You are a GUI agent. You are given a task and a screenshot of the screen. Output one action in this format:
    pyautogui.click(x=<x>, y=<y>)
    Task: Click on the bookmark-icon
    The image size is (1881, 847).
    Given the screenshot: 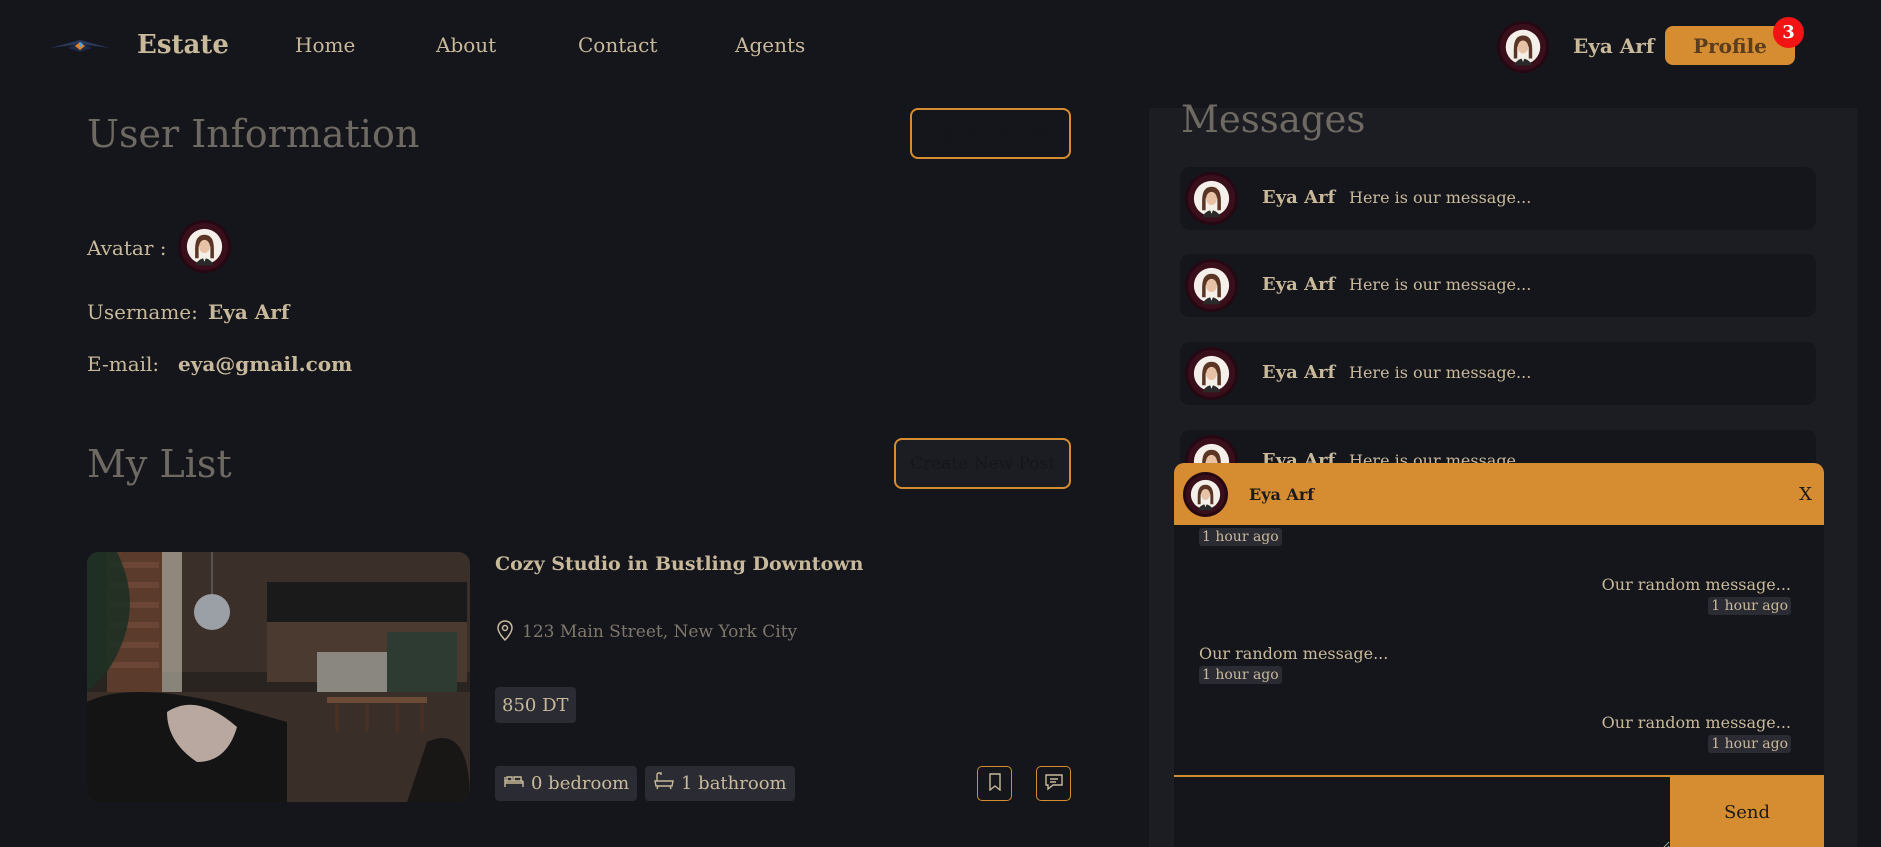 What is the action you would take?
    pyautogui.click(x=995, y=783)
    